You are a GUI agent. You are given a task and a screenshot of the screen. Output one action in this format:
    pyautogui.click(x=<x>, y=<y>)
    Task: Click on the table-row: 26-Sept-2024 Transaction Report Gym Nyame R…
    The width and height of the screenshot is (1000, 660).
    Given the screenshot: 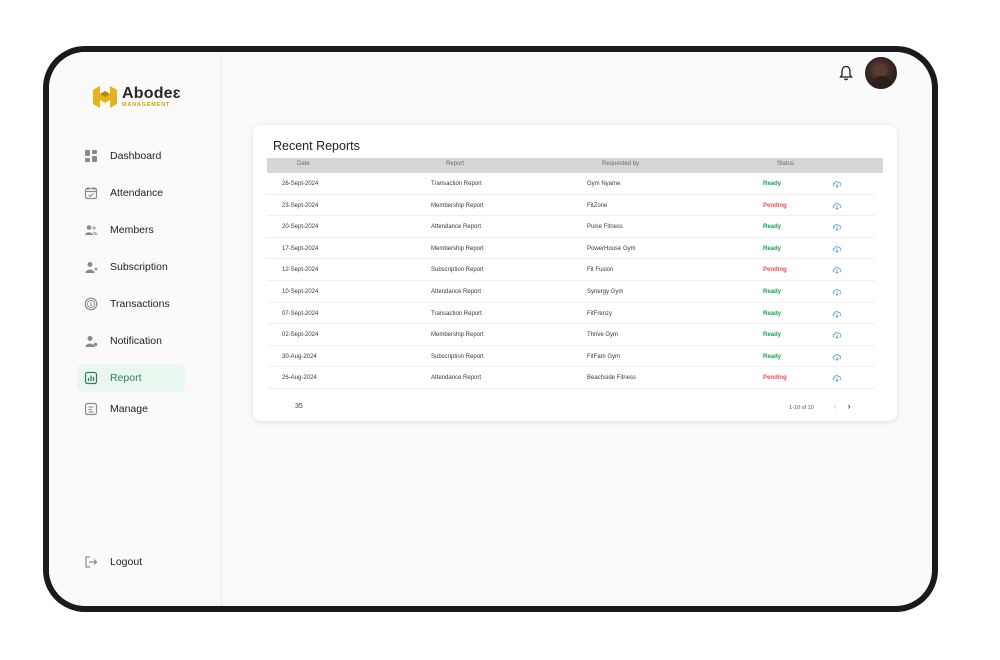 What is the action you would take?
    pyautogui.click(x=571, y=184)
    